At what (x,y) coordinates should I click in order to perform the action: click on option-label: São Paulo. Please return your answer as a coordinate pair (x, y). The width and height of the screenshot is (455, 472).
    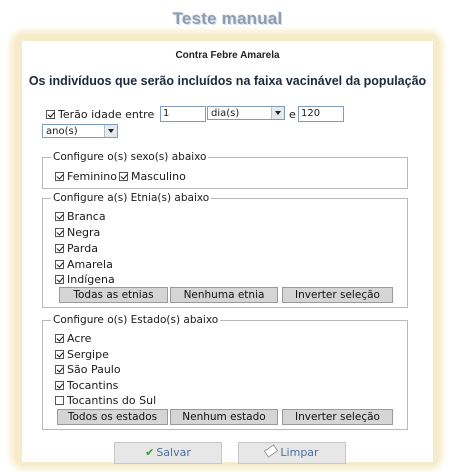
    Looking at the image, I should click on (94, 369).